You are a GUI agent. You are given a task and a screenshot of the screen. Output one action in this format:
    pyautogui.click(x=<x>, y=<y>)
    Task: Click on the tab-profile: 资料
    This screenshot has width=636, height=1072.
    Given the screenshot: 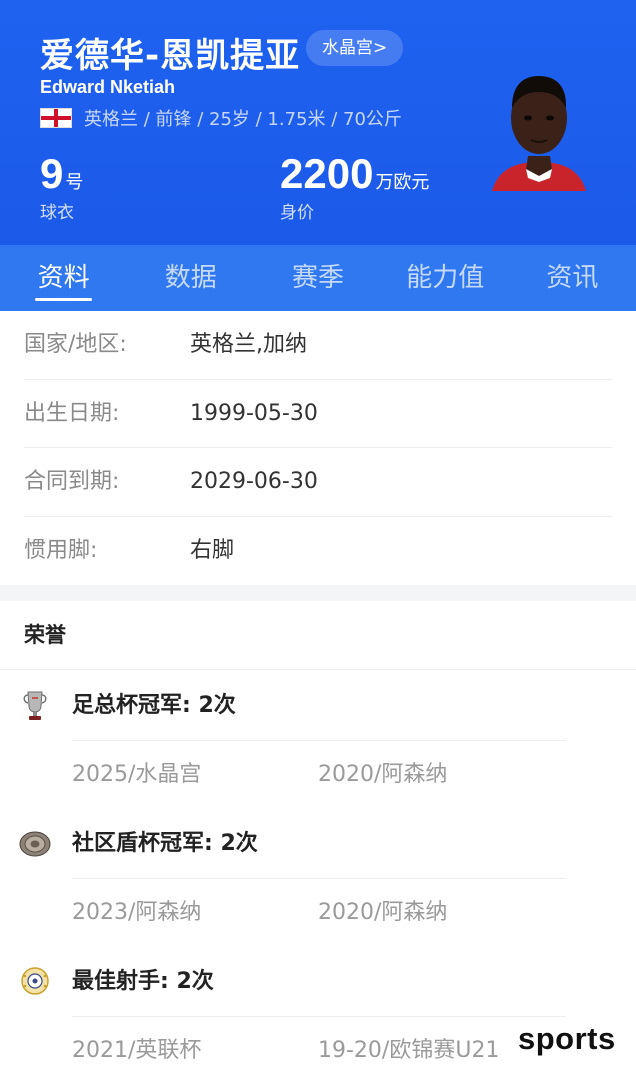 What is the action you would take?
    pyautogui.click(x=63, y=278)
    